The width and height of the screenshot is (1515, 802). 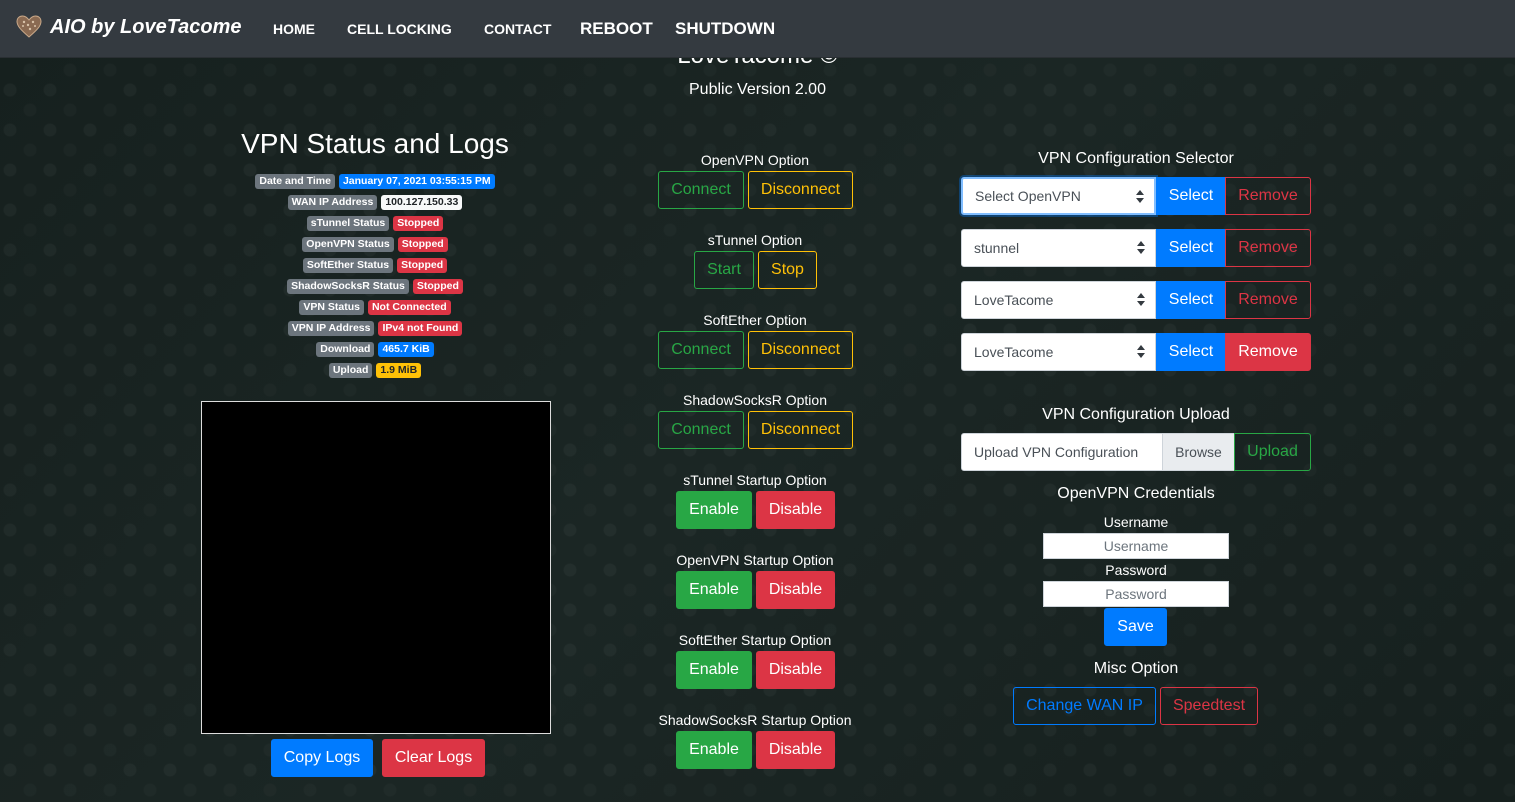 I want to click on status-value: IPv4 not Found, so click(x=420, y=328).